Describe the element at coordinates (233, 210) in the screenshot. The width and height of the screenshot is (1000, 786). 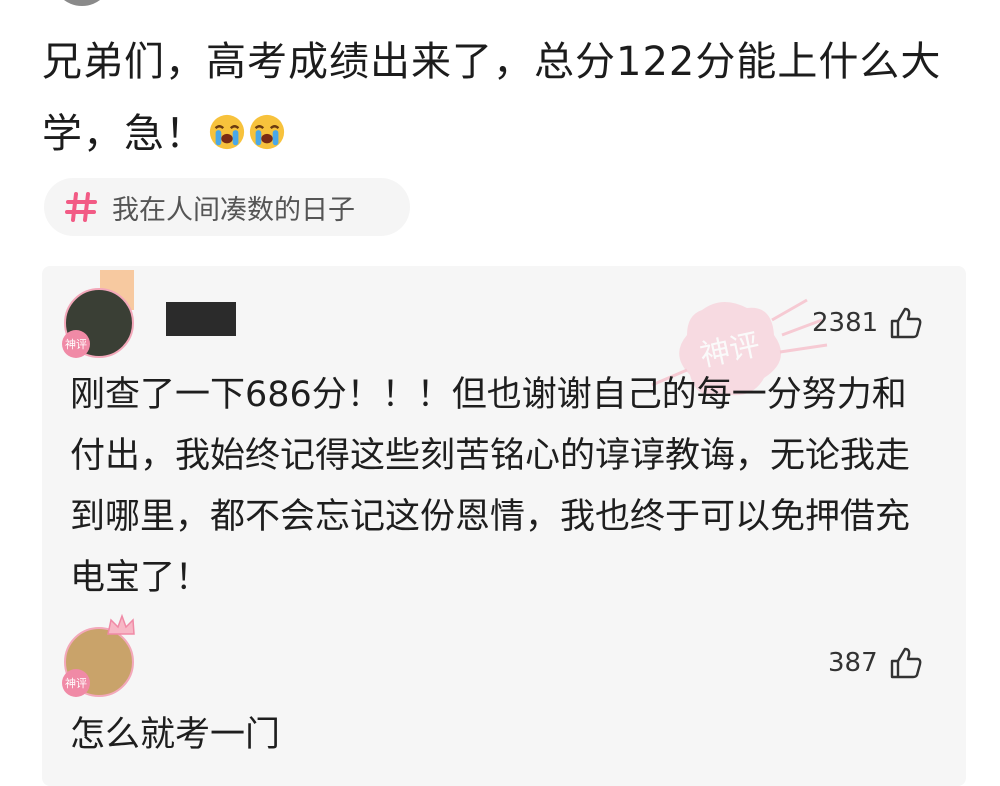
I see `topic-label: 我在人间凑数的日子` at that location.